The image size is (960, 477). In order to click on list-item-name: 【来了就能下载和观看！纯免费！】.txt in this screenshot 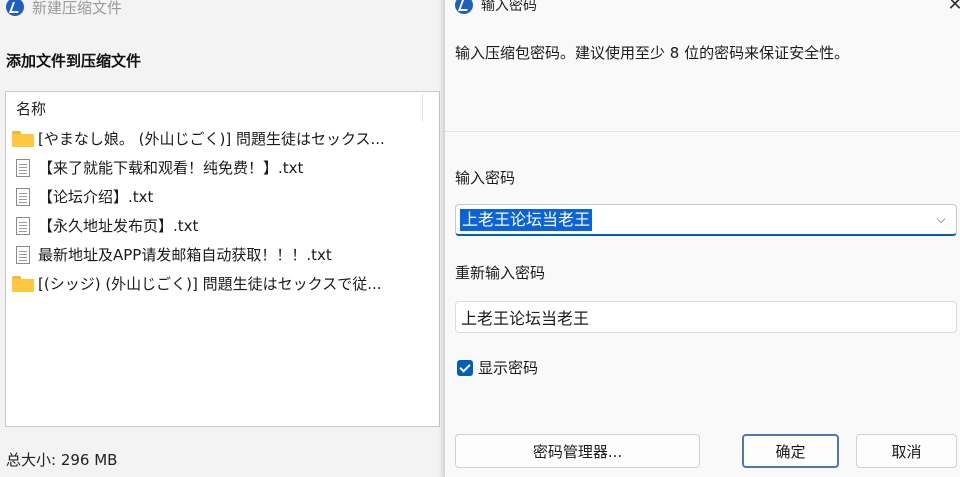, I will do `click(171, 168)`.